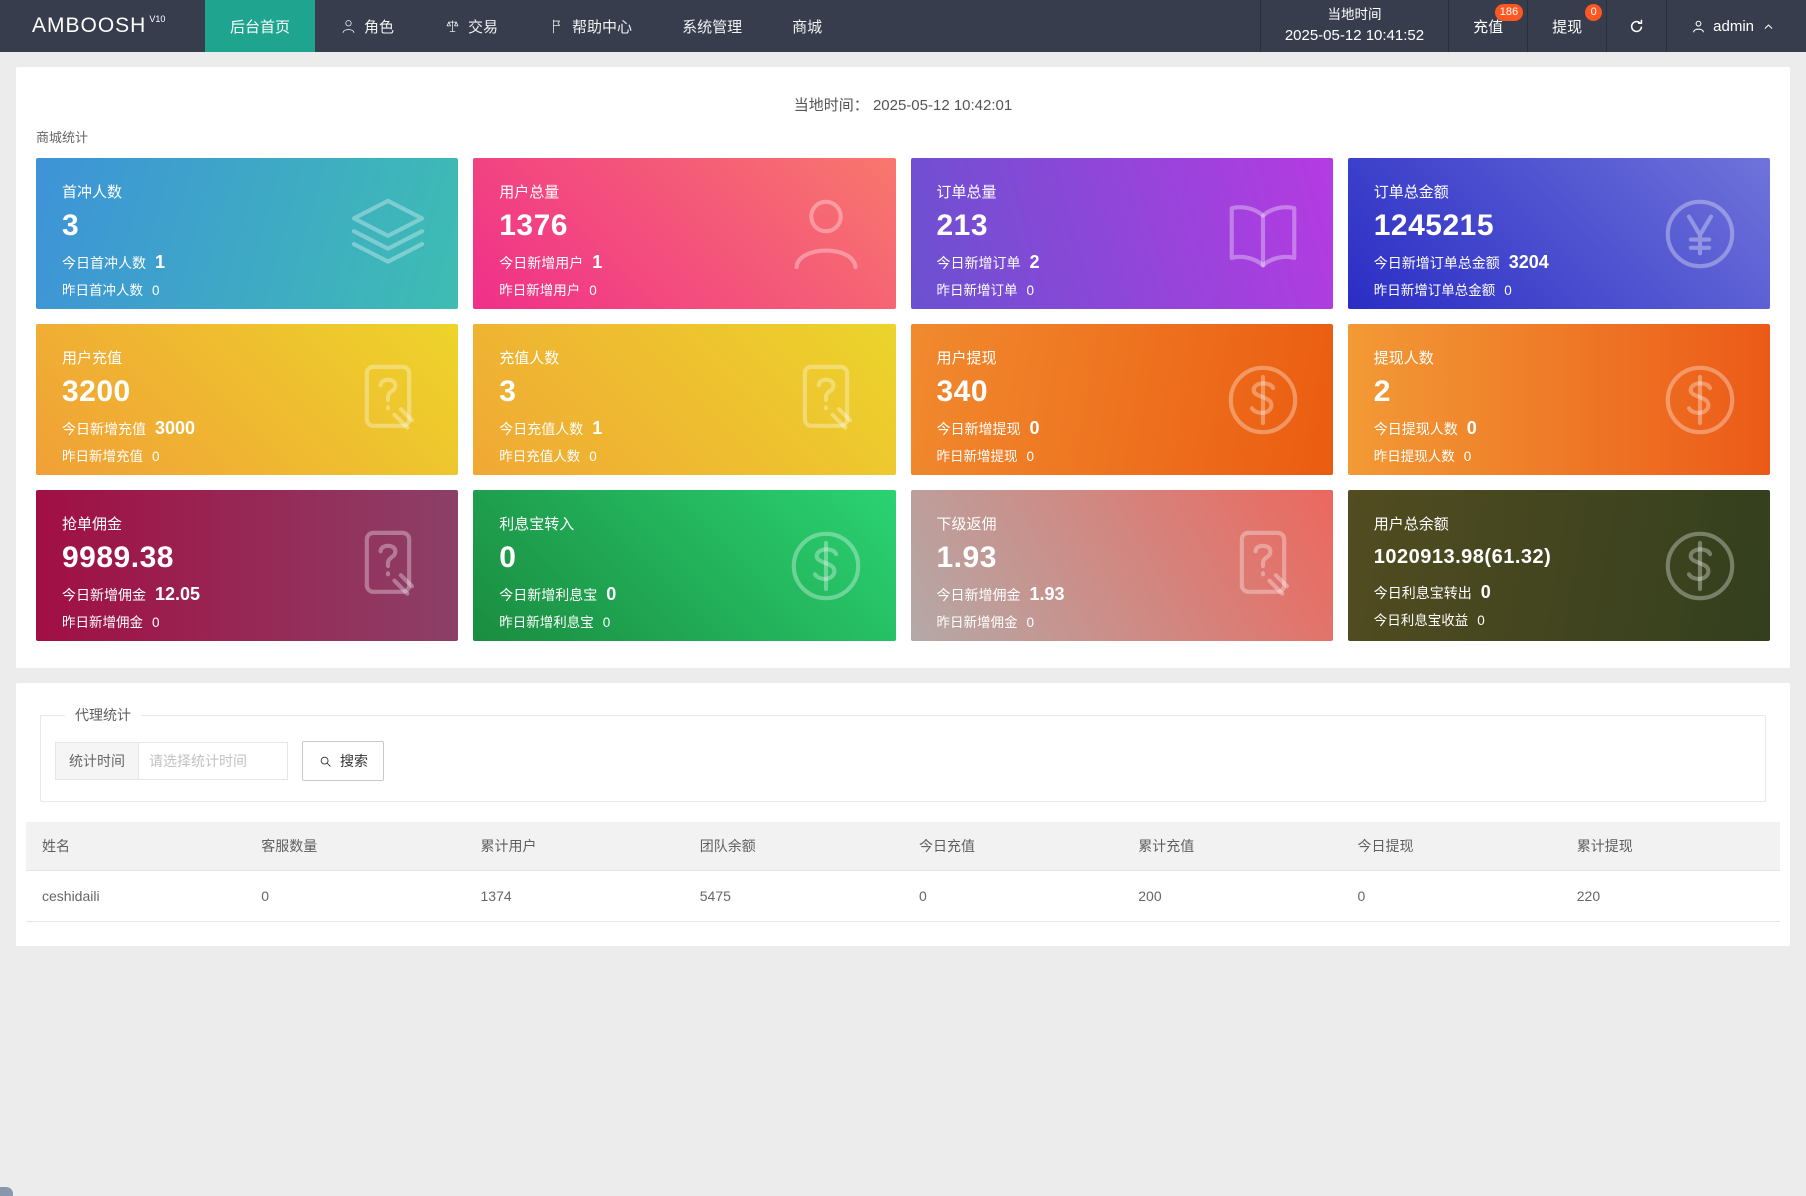 Image resolution: width=1806 pixels, height=1196 pixels. I want to click on chevron-up-icon, so click(1768, 26).